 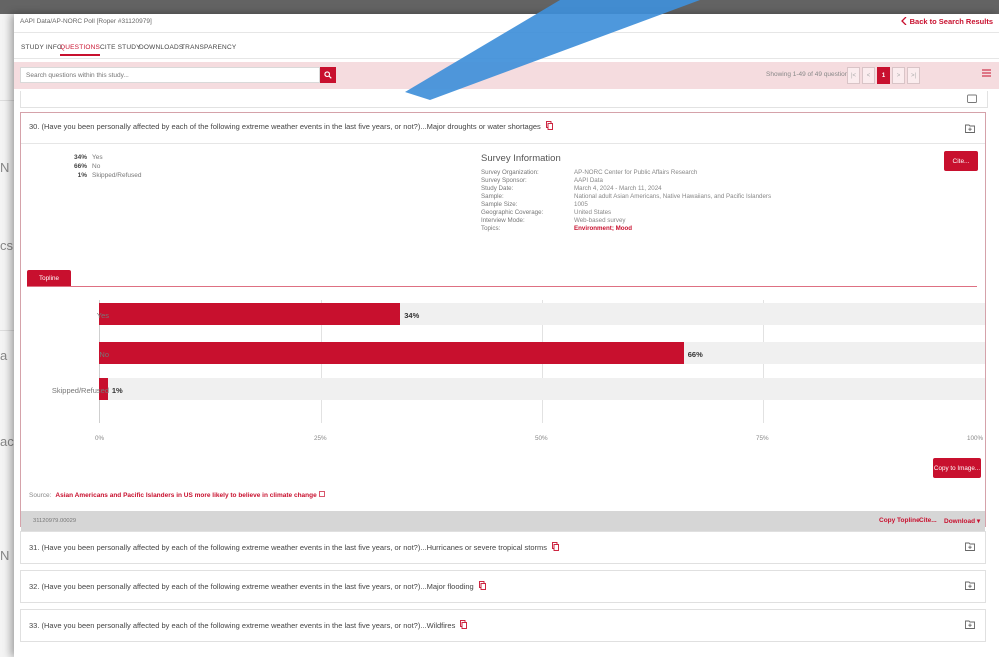 I want to click on chart-data-label: 34%, so click(x=412, y=315).